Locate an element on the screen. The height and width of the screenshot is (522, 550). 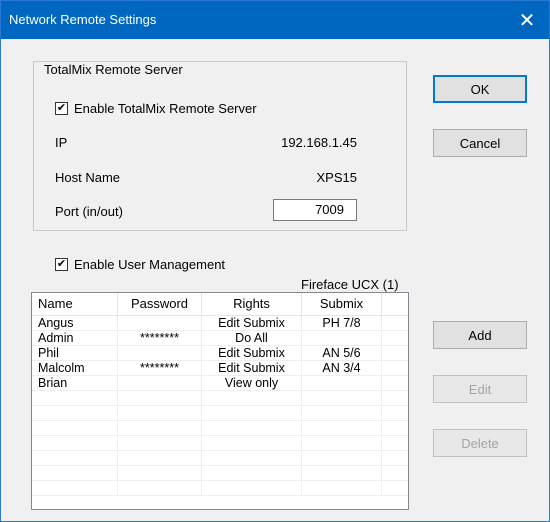
cancel-button: Cancel is located at coordinates (480, 143).